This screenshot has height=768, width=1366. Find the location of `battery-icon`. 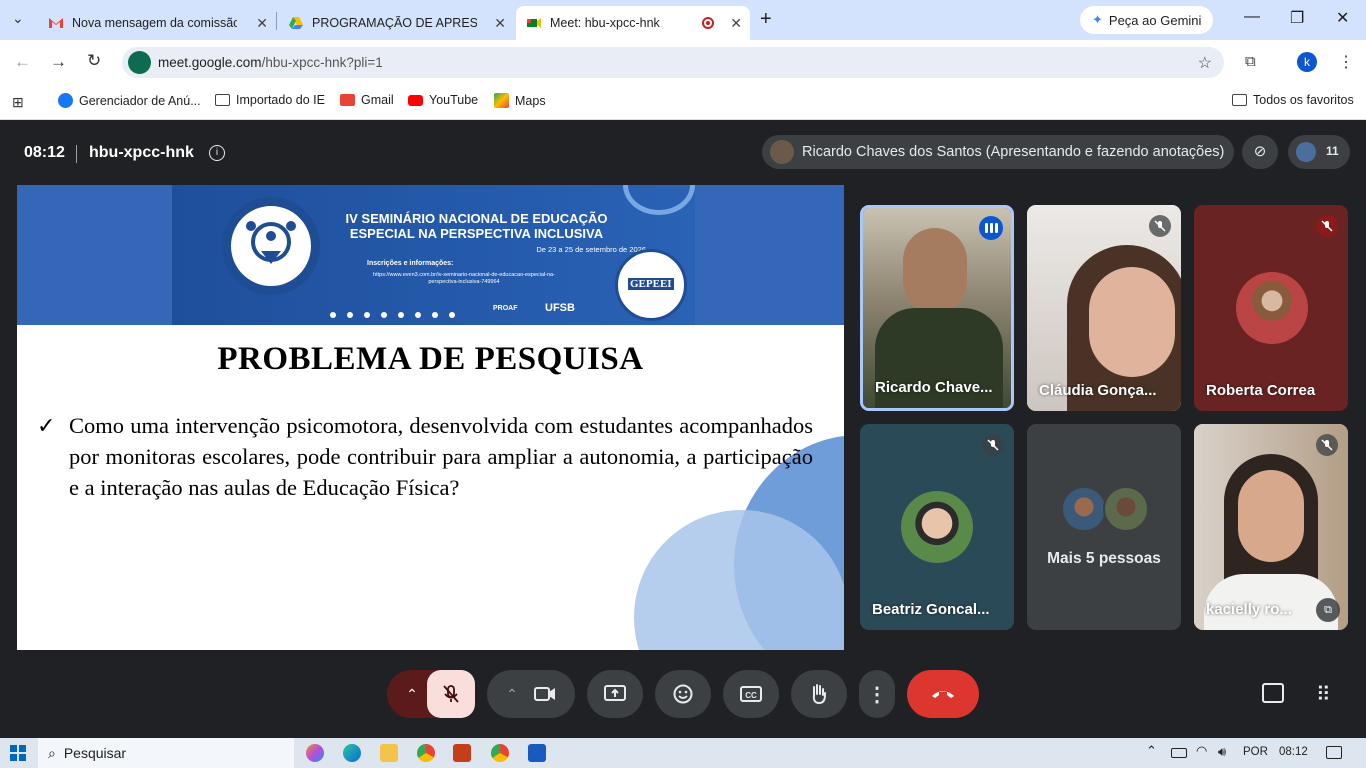

battery-icon is located at coordinates (1179, 753).